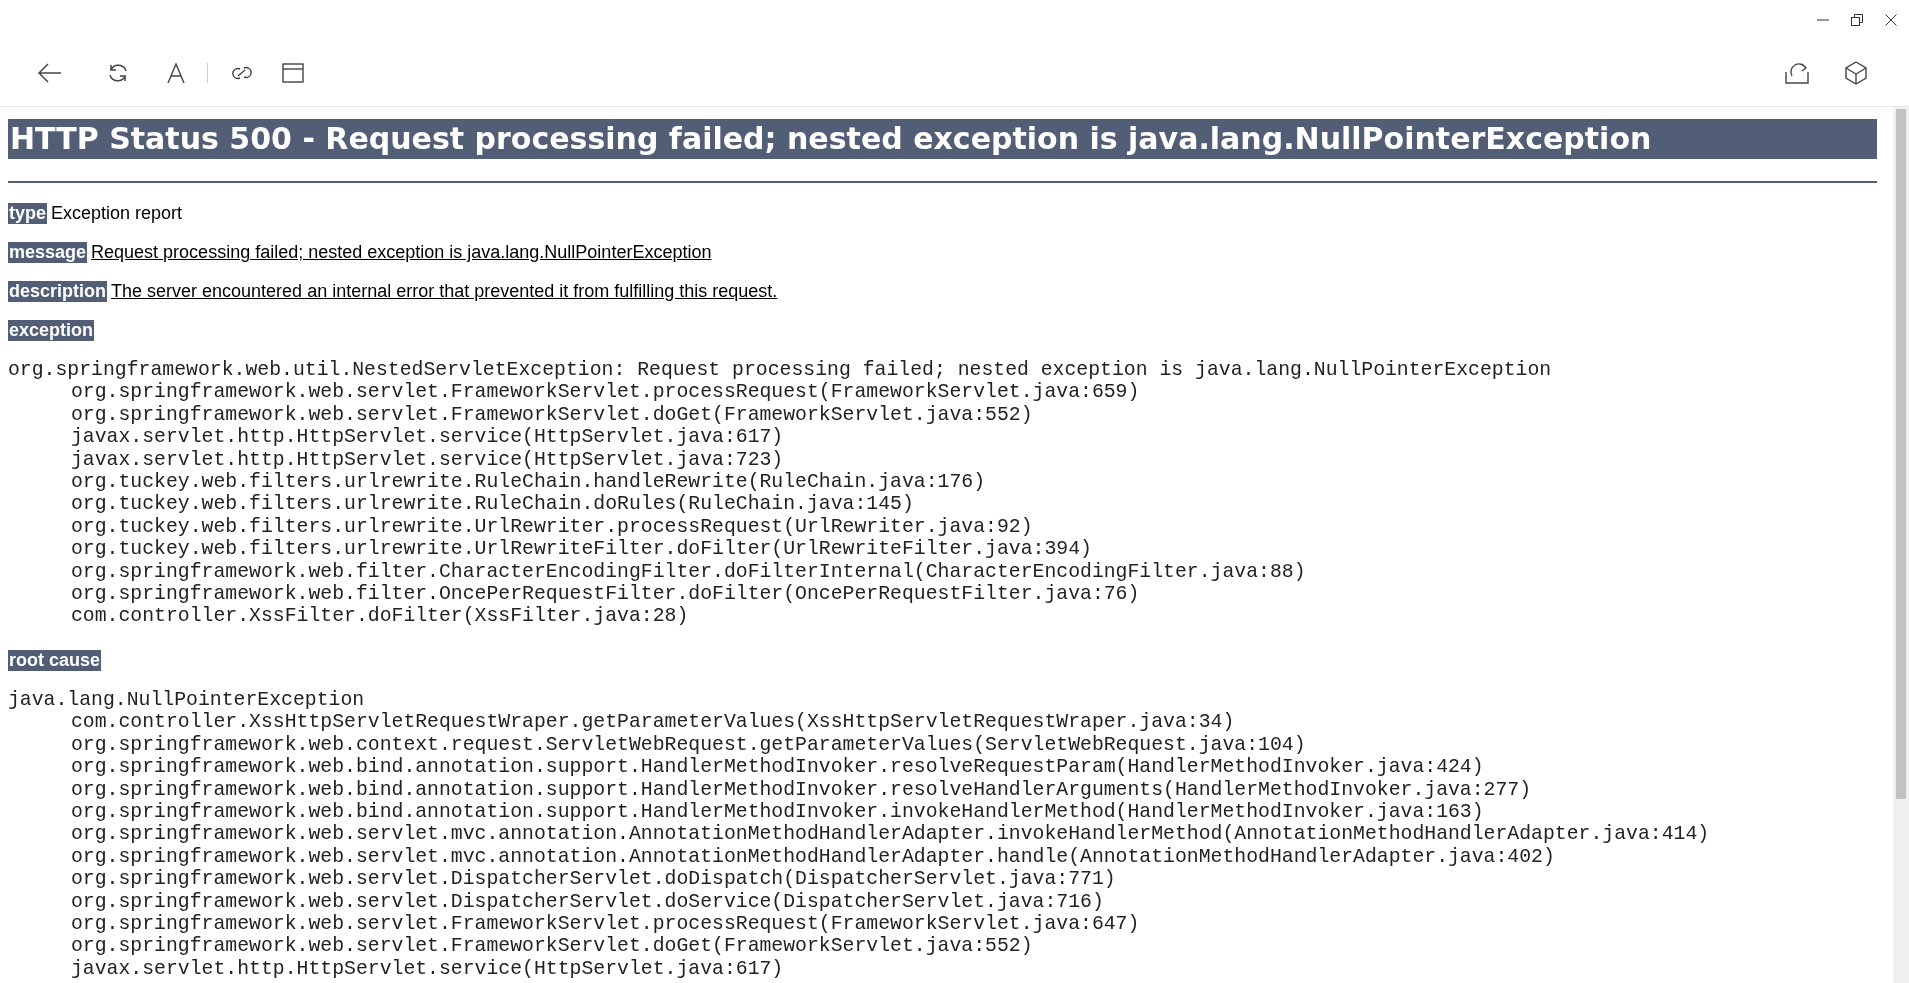 This screenshot has height=983, width=1909. What do you see at coordinates (51, 330) in the screenshot?
I see `section-label: exception` at bounding box center [51, 330].